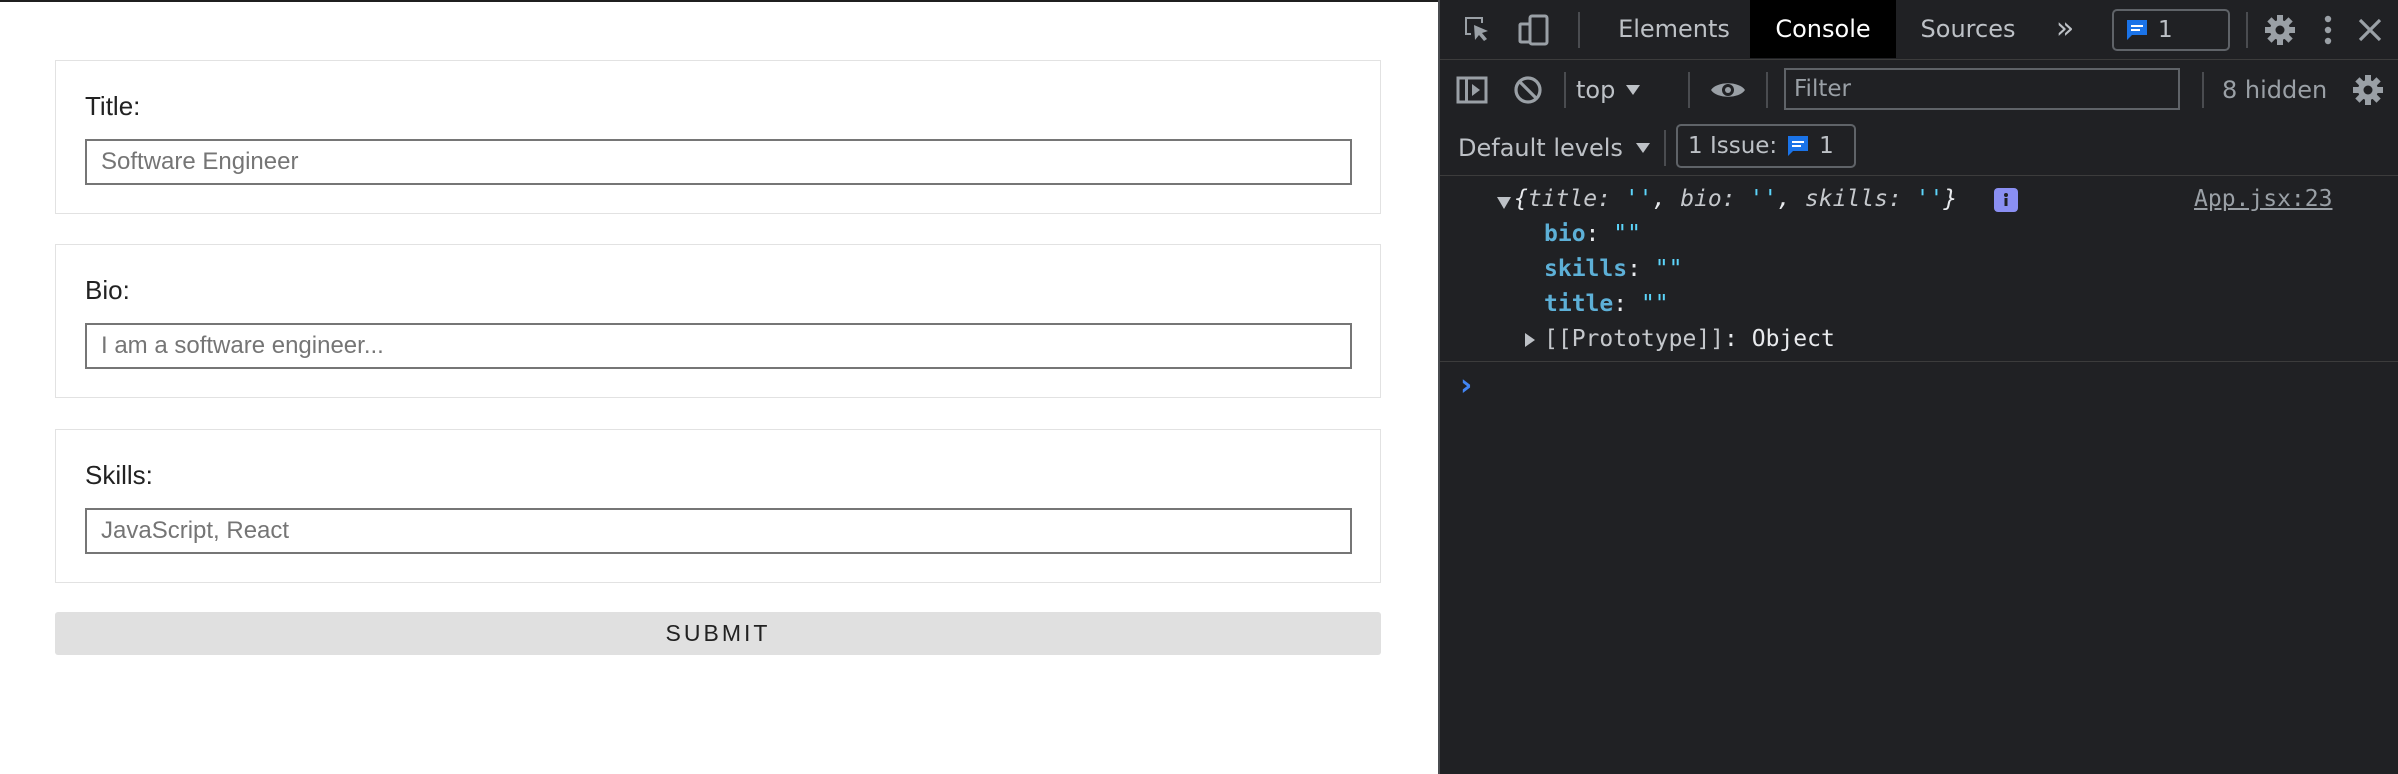 The width and height of the screenshot is (2398, 774). I want to click on summary-key: bio, so click(1701, 199).